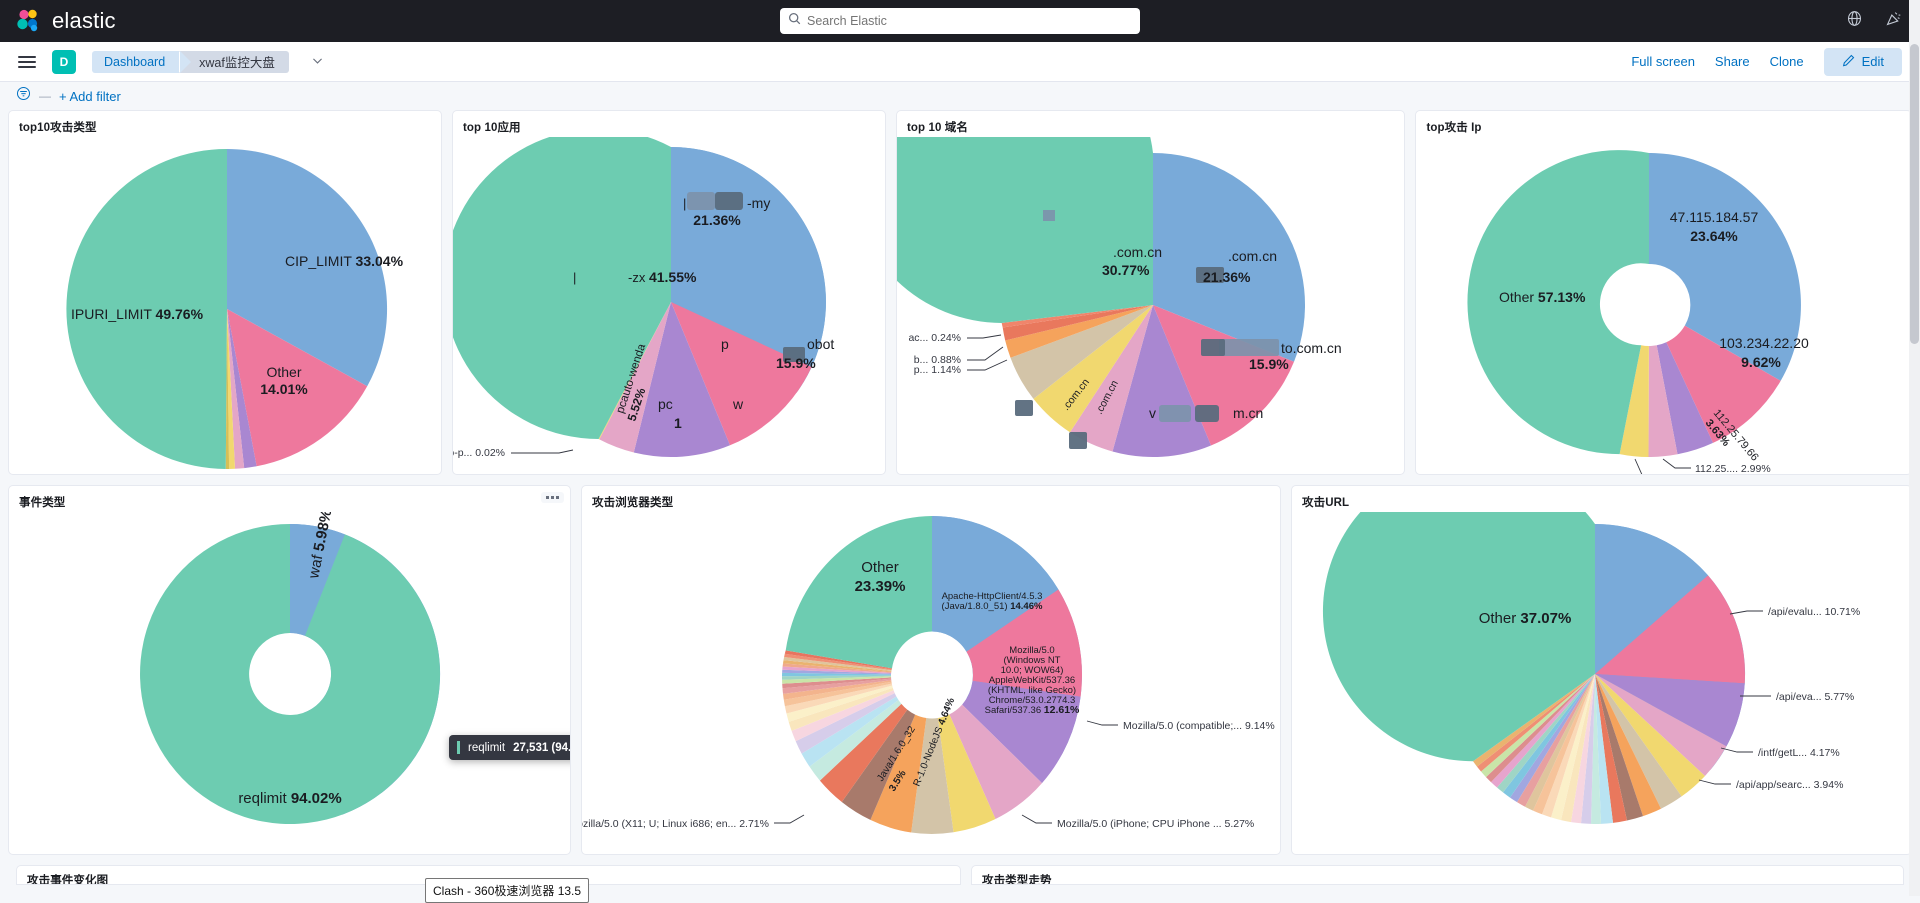 The height and width of the screenshot is (903, 1920). Describe the element at coordinates (283, 372) in the screenshot. I see `slice-label-other: Other` at that location.